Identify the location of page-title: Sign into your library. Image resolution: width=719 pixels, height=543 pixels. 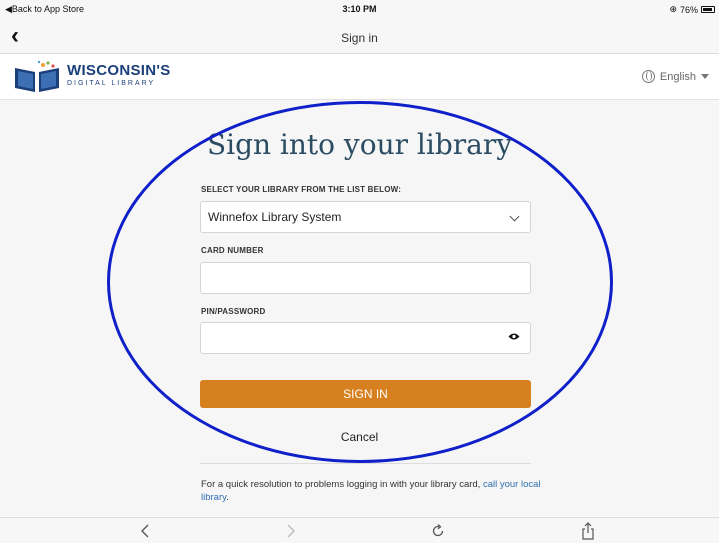
(359, 144).